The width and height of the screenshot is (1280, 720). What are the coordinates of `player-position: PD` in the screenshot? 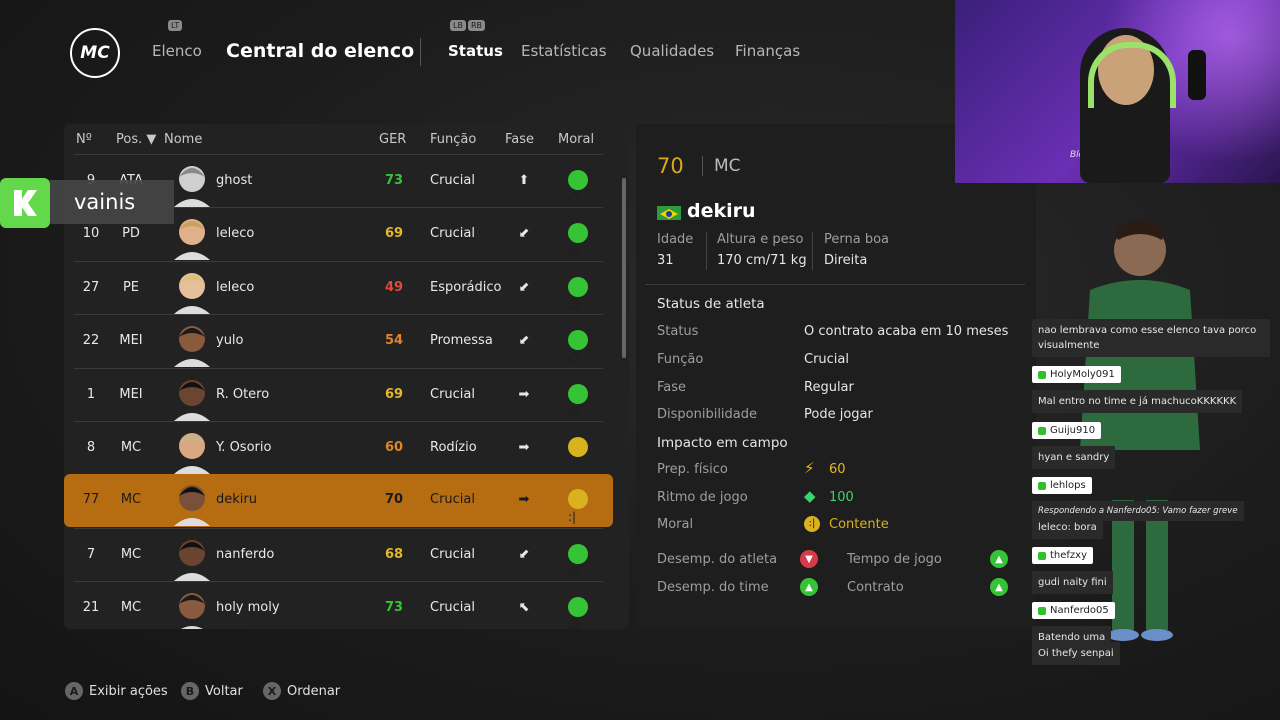 It's located at (131, 234).